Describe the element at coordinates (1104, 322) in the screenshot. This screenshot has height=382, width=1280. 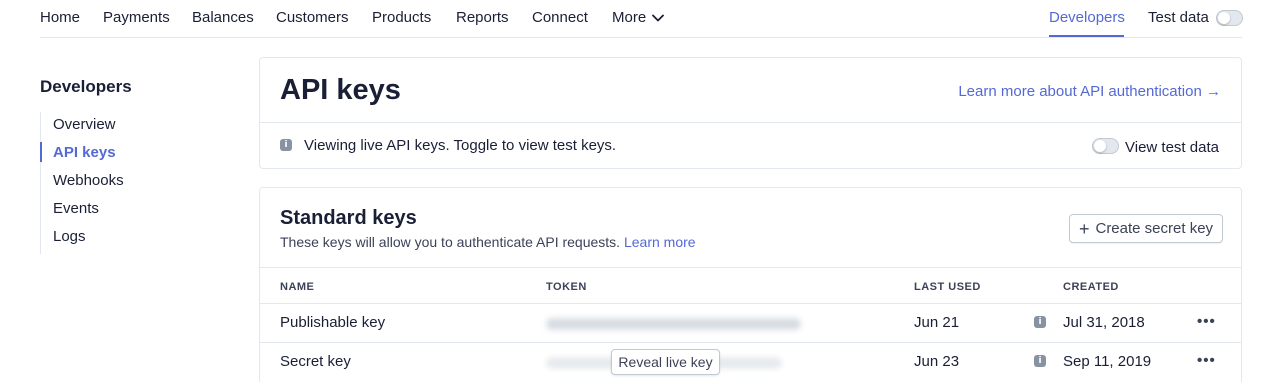
I see `row-created: Jul 31, 2018` at that location.